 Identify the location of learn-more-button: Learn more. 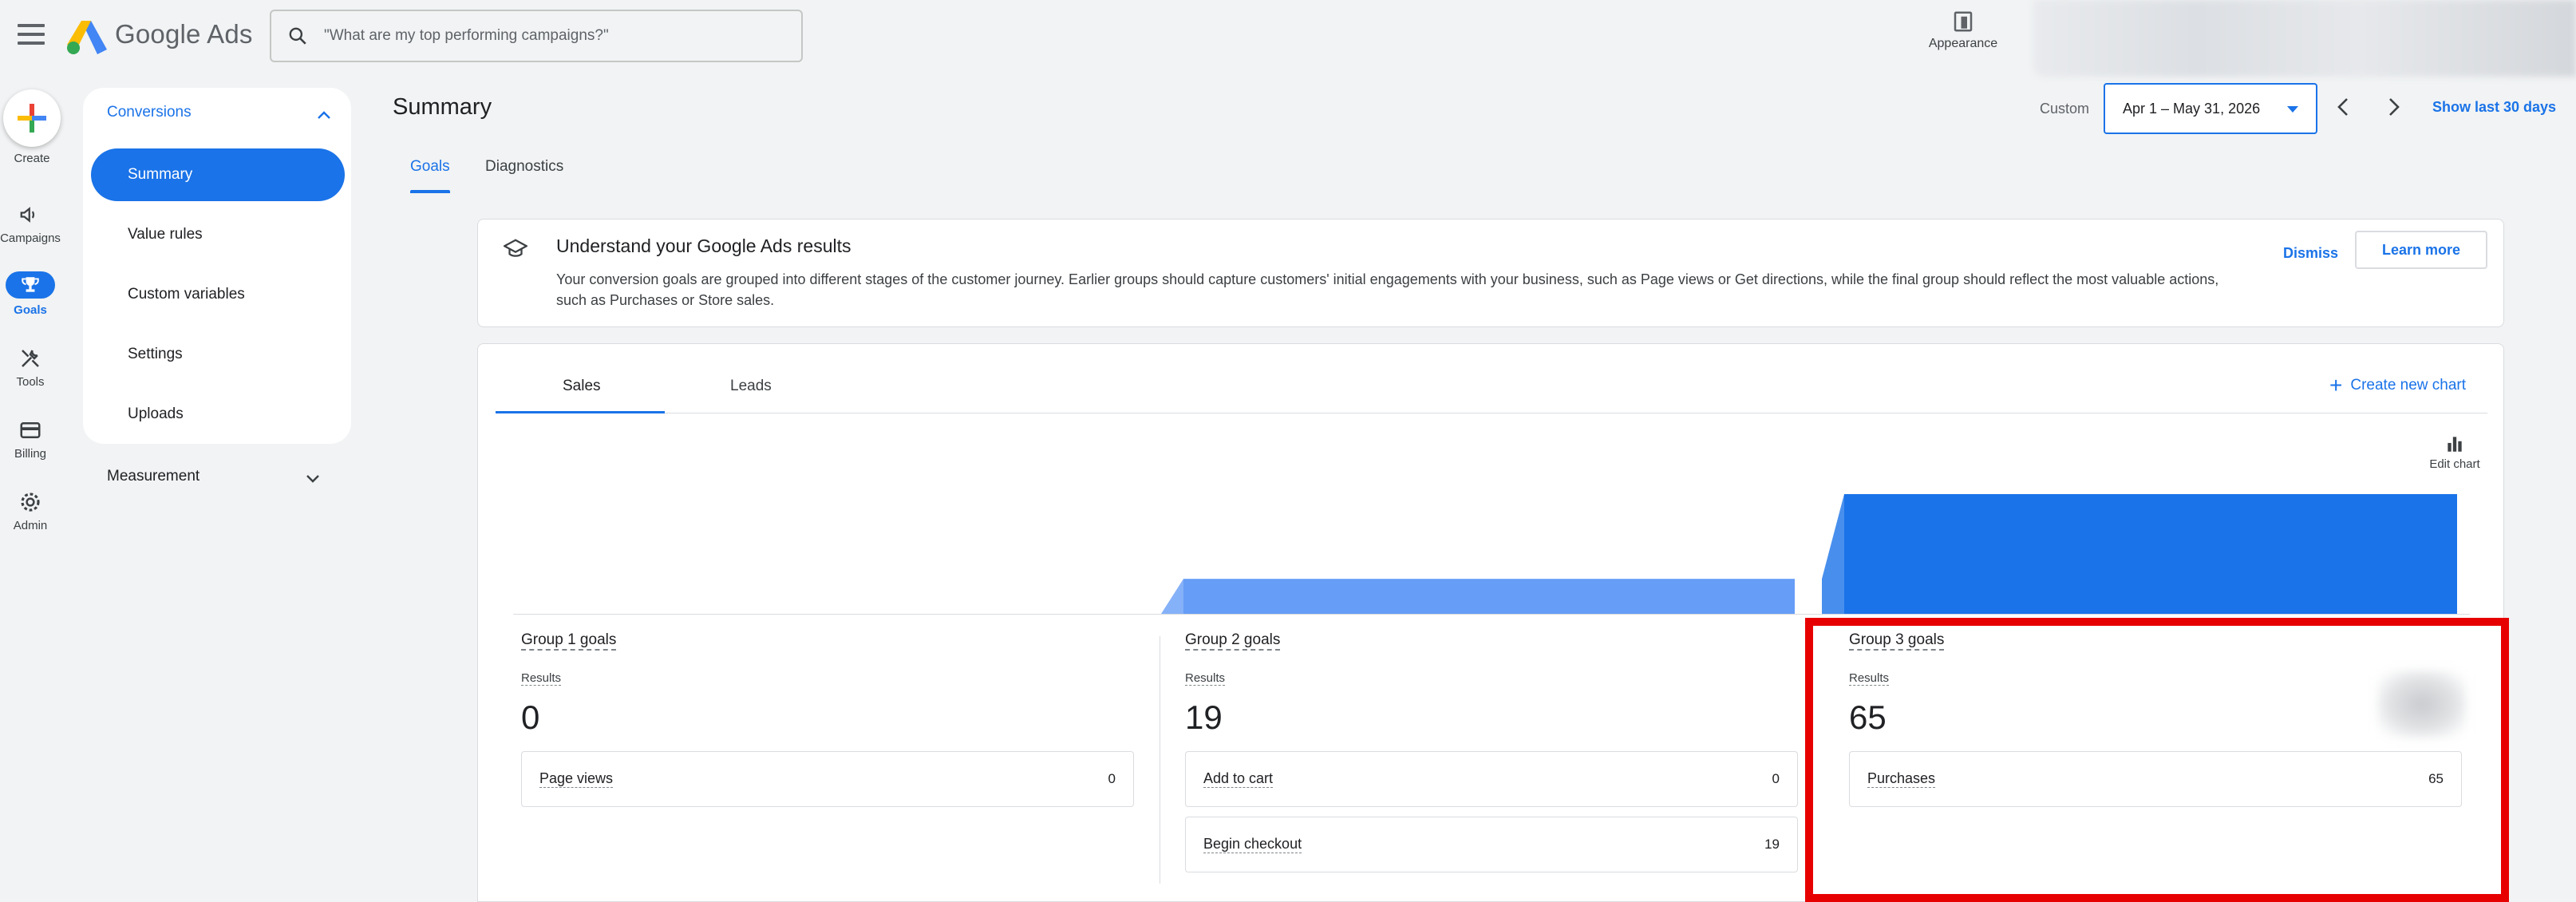
(2421, 250).